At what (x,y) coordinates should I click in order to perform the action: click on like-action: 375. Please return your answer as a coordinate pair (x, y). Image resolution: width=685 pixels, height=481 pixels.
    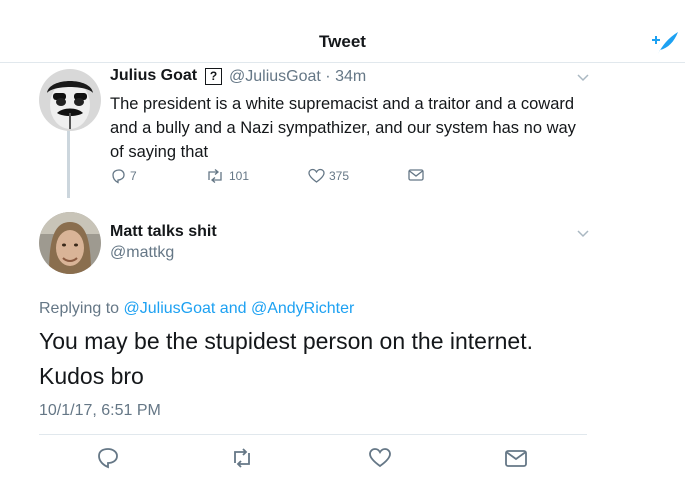
    Looking at the image, I should click on (328, 176).